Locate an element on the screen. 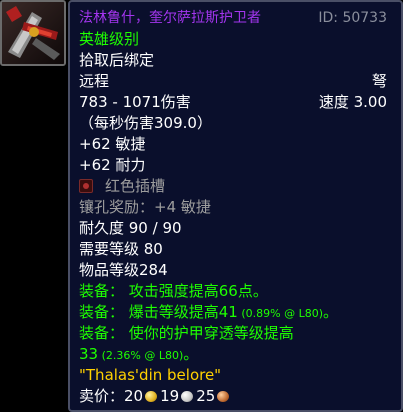 The image size is (403, 412). crossbow-item-icon is located at coordinates (33, 33).